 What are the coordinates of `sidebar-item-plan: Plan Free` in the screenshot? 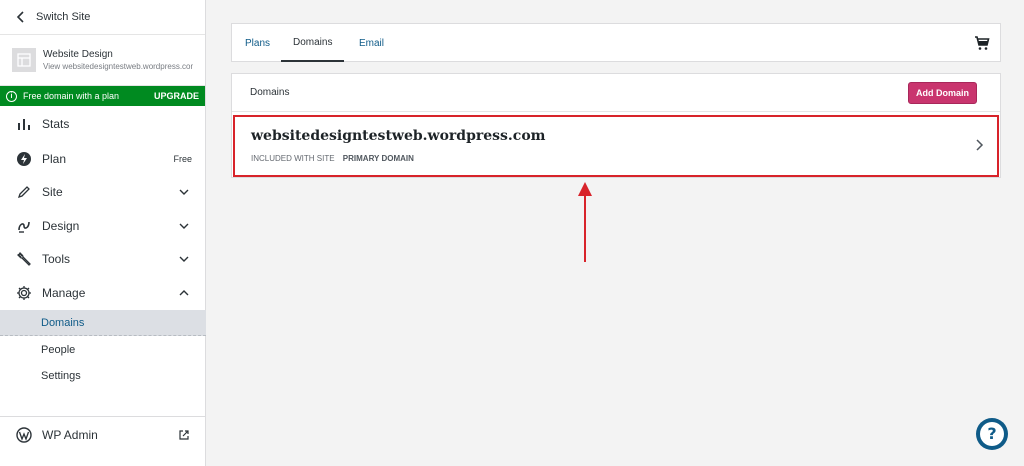 It's located at (103, 159).